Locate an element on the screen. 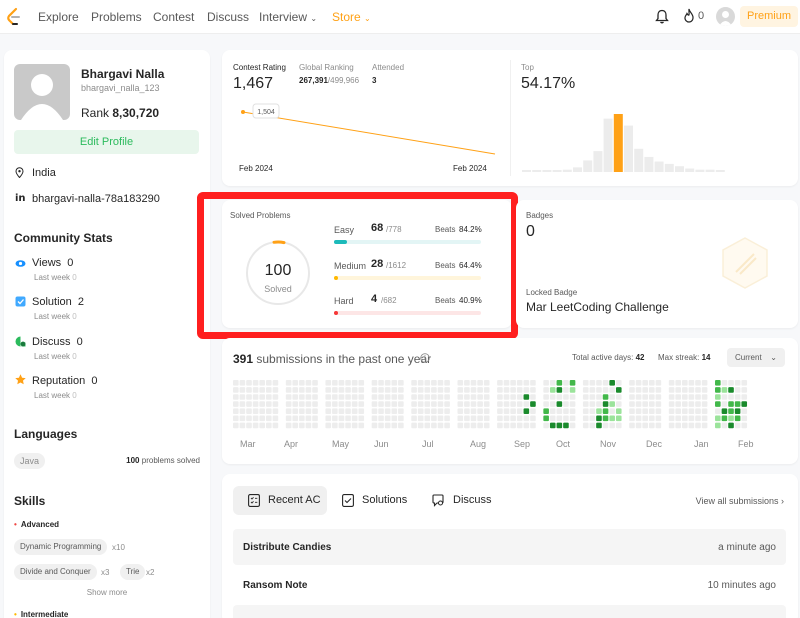  nav-interview: Interview ⌄ is located at coordinates (288, 17).